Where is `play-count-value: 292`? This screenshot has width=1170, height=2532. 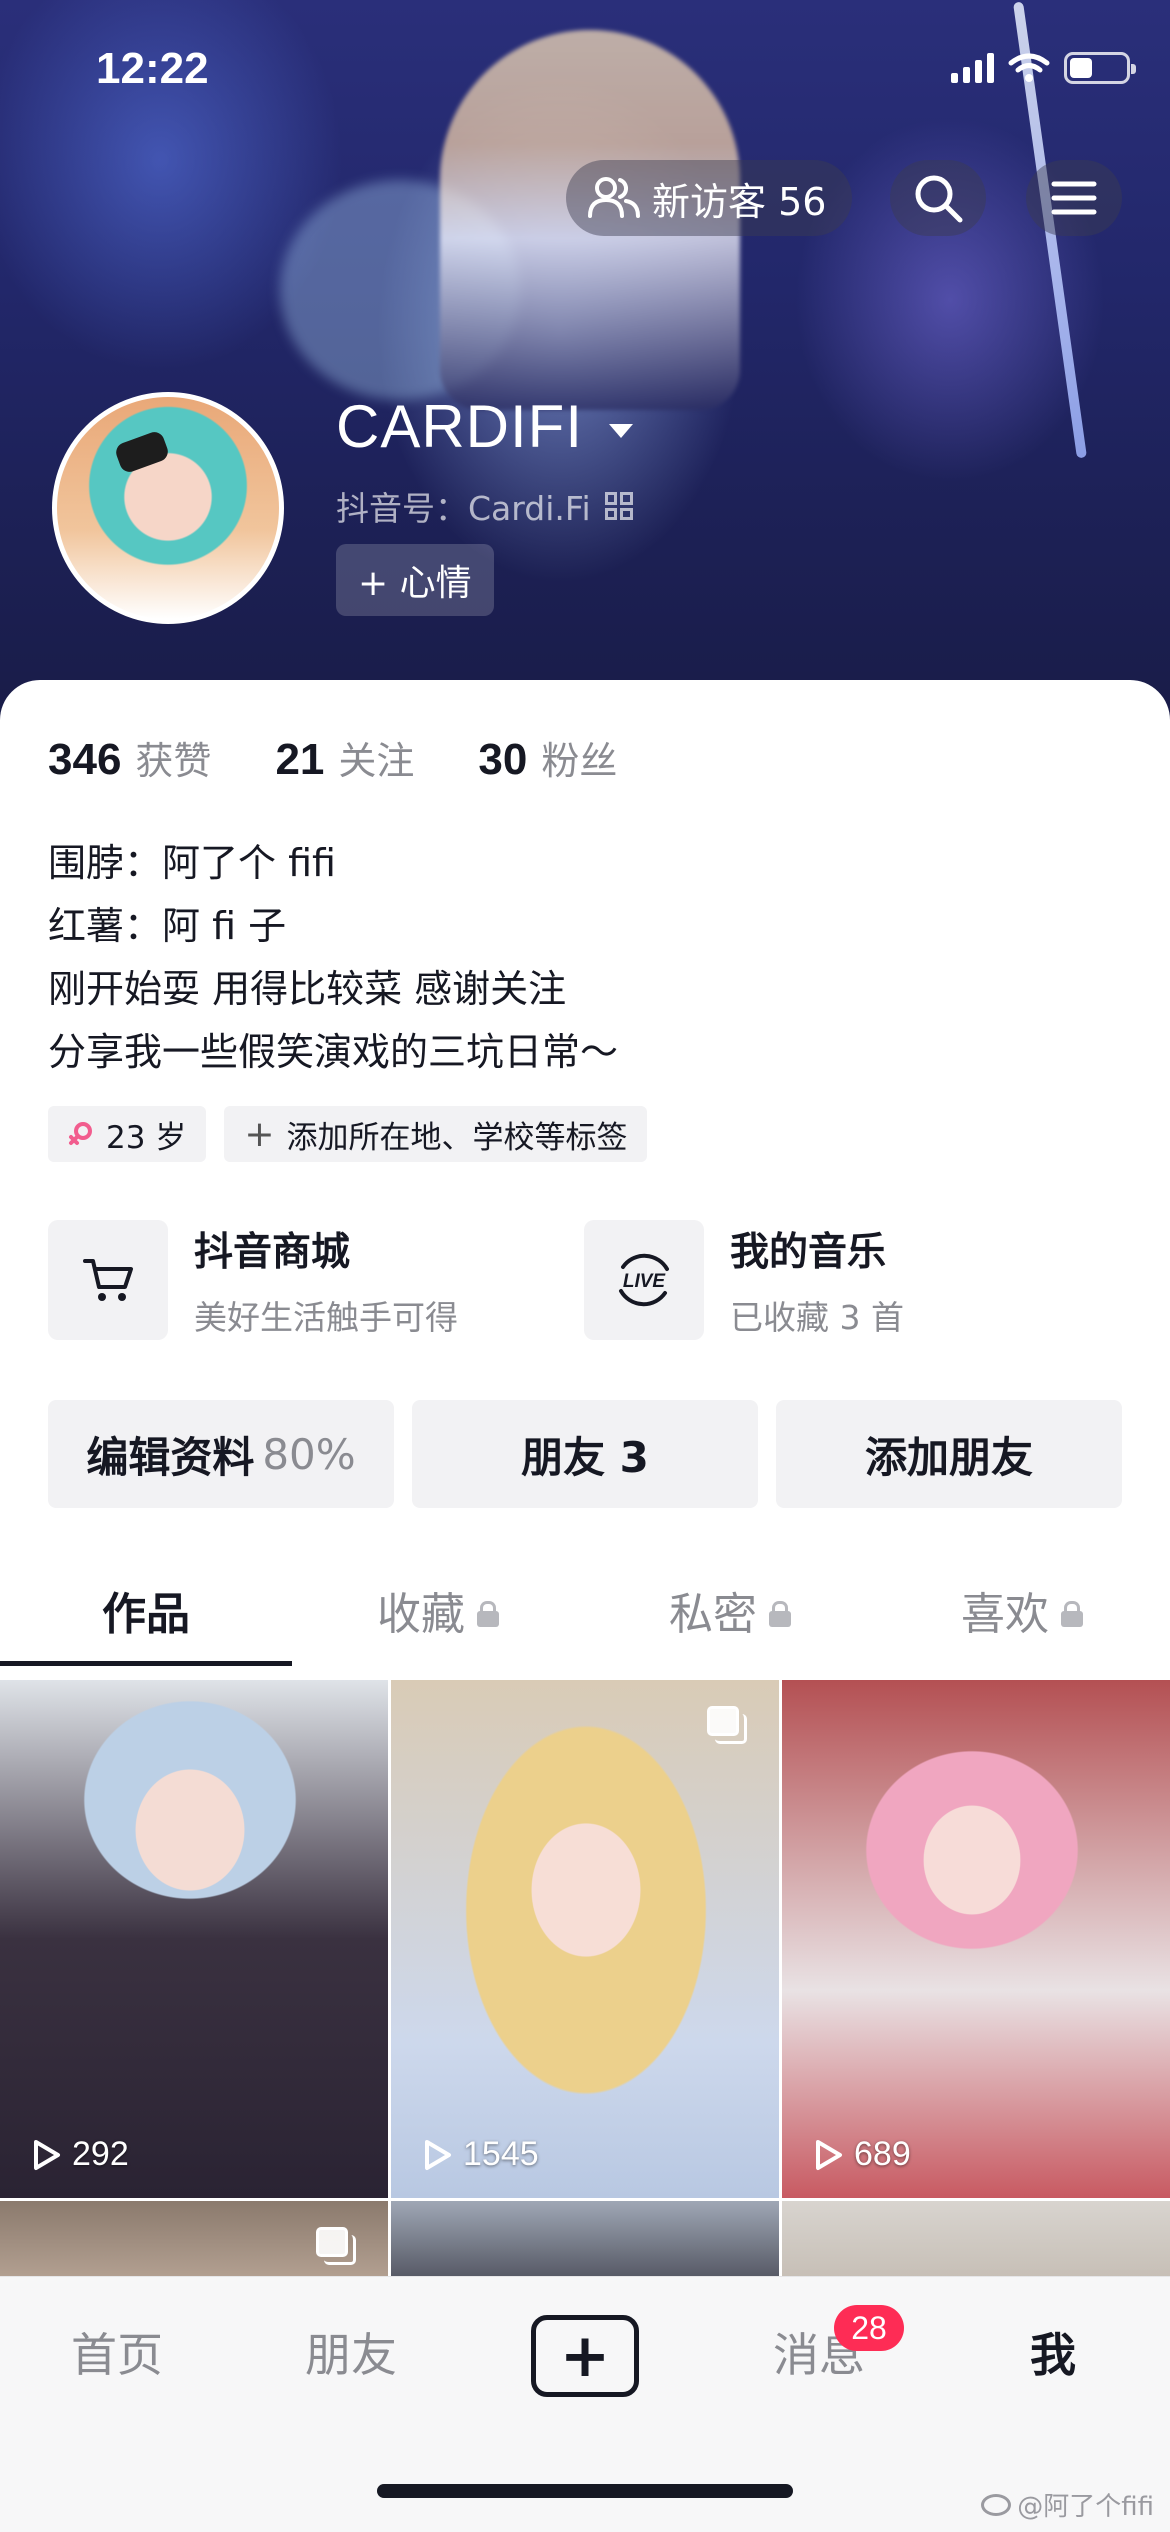
play-count-value: 292 is located at coordinates (100, 2154).